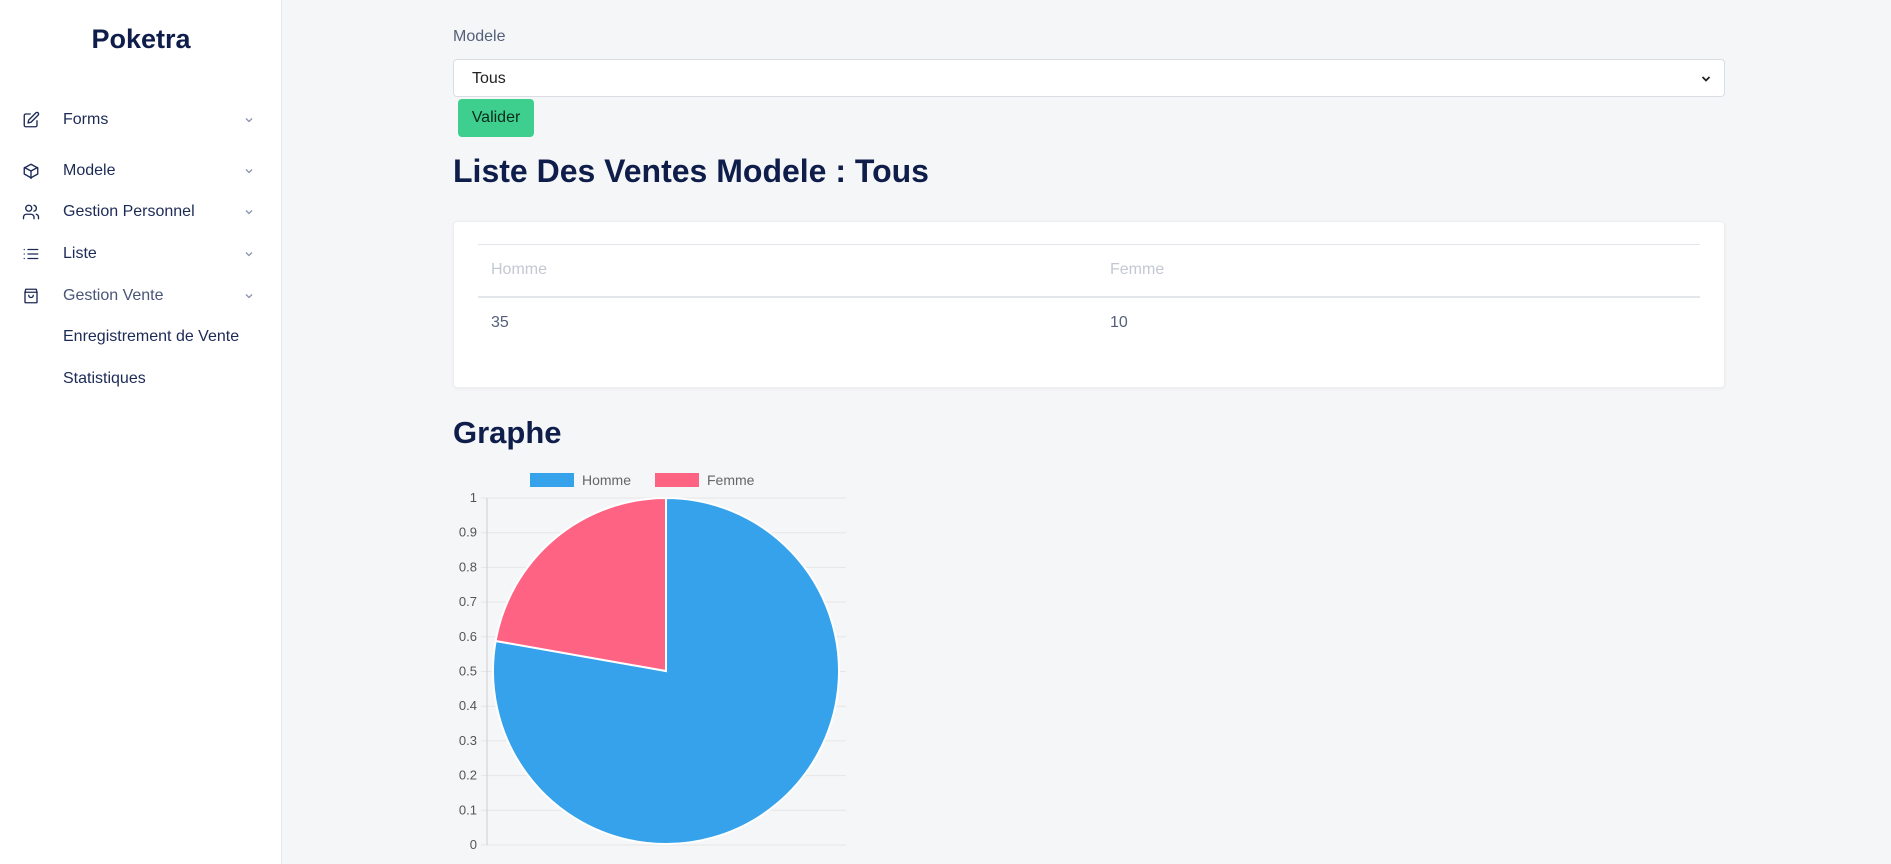 Image resolution: width=1891 pixels, height=864 pixels. I want to click on y-tick-label: 1, so click(473, 497).